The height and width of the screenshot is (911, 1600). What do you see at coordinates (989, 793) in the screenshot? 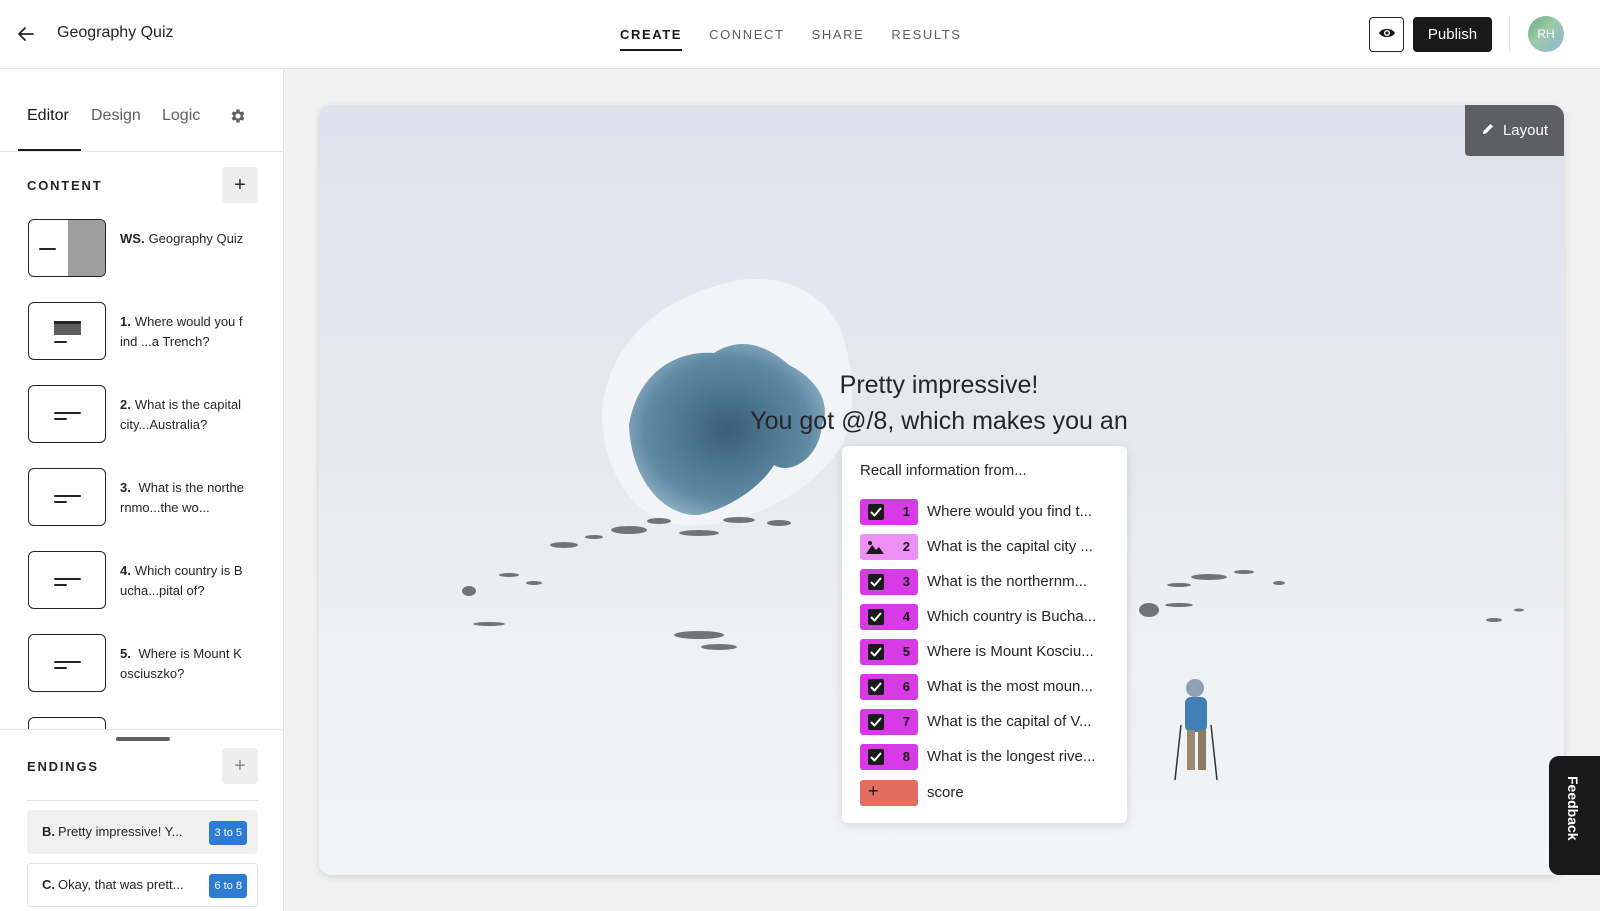
I see `recall-item-score: + score` at bounding box center [989, 793].